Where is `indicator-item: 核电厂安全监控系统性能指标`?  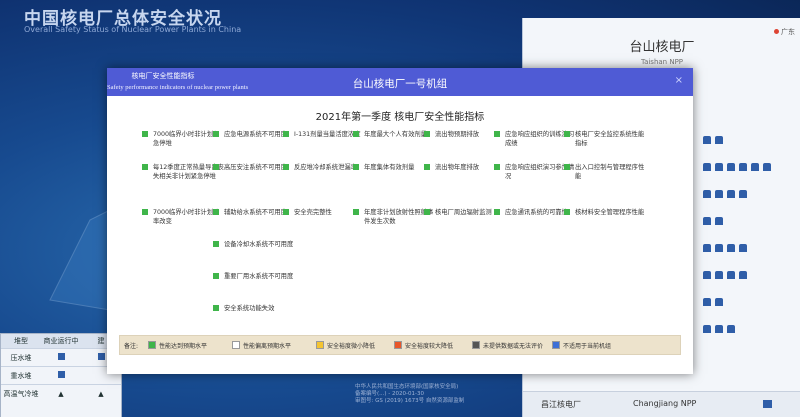
indicator-item: 核电厂安全监控系统性能指标 is located at coordinates (605, 139).